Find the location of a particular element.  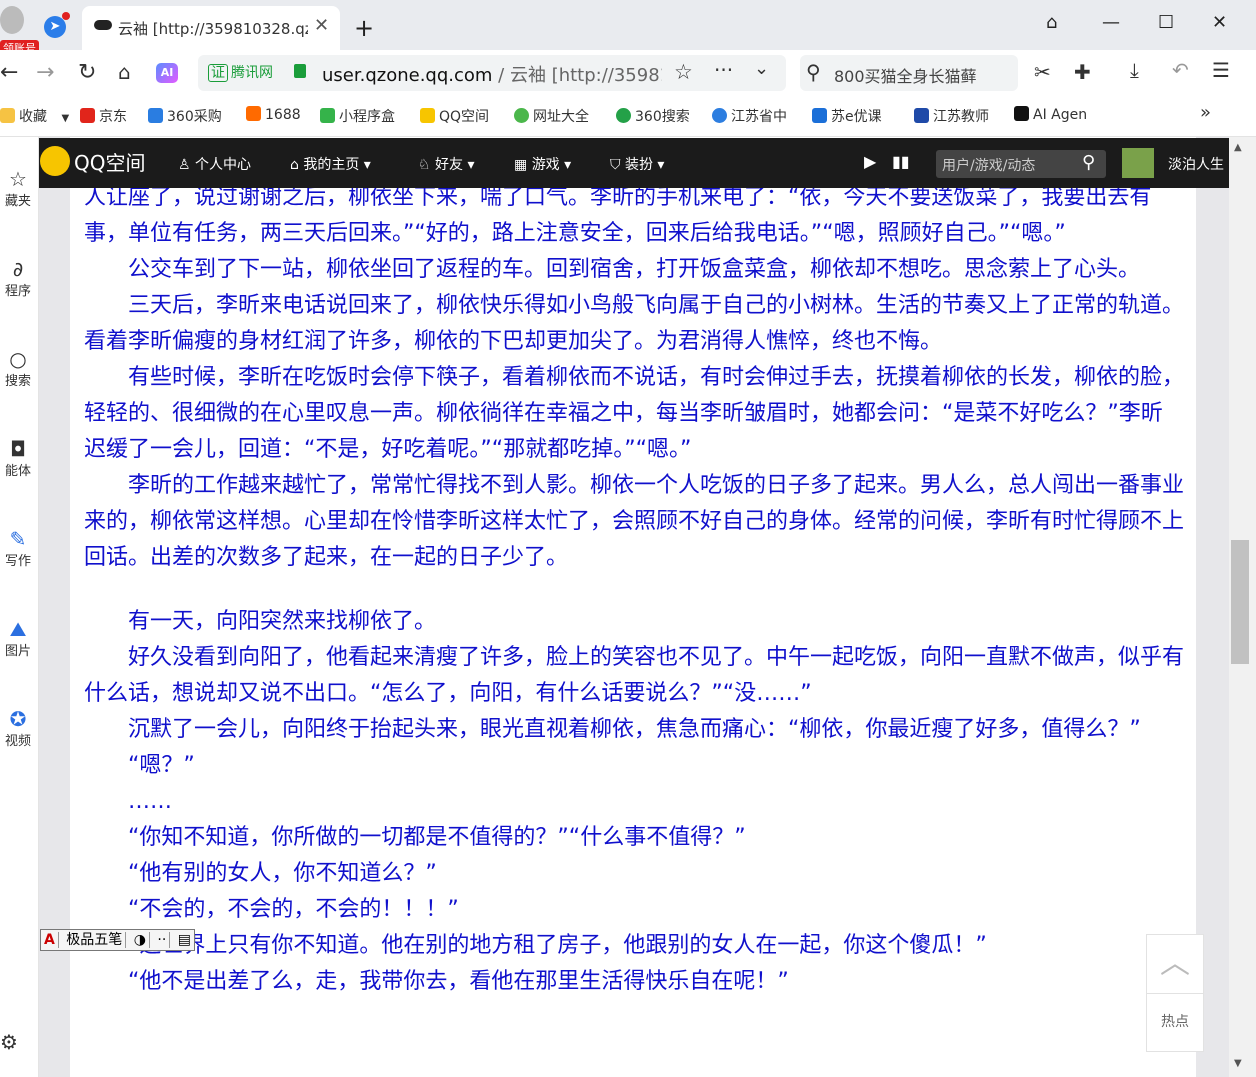

nav-personal-center: ♙ 个人中心 is located at coordinates (214, 164).